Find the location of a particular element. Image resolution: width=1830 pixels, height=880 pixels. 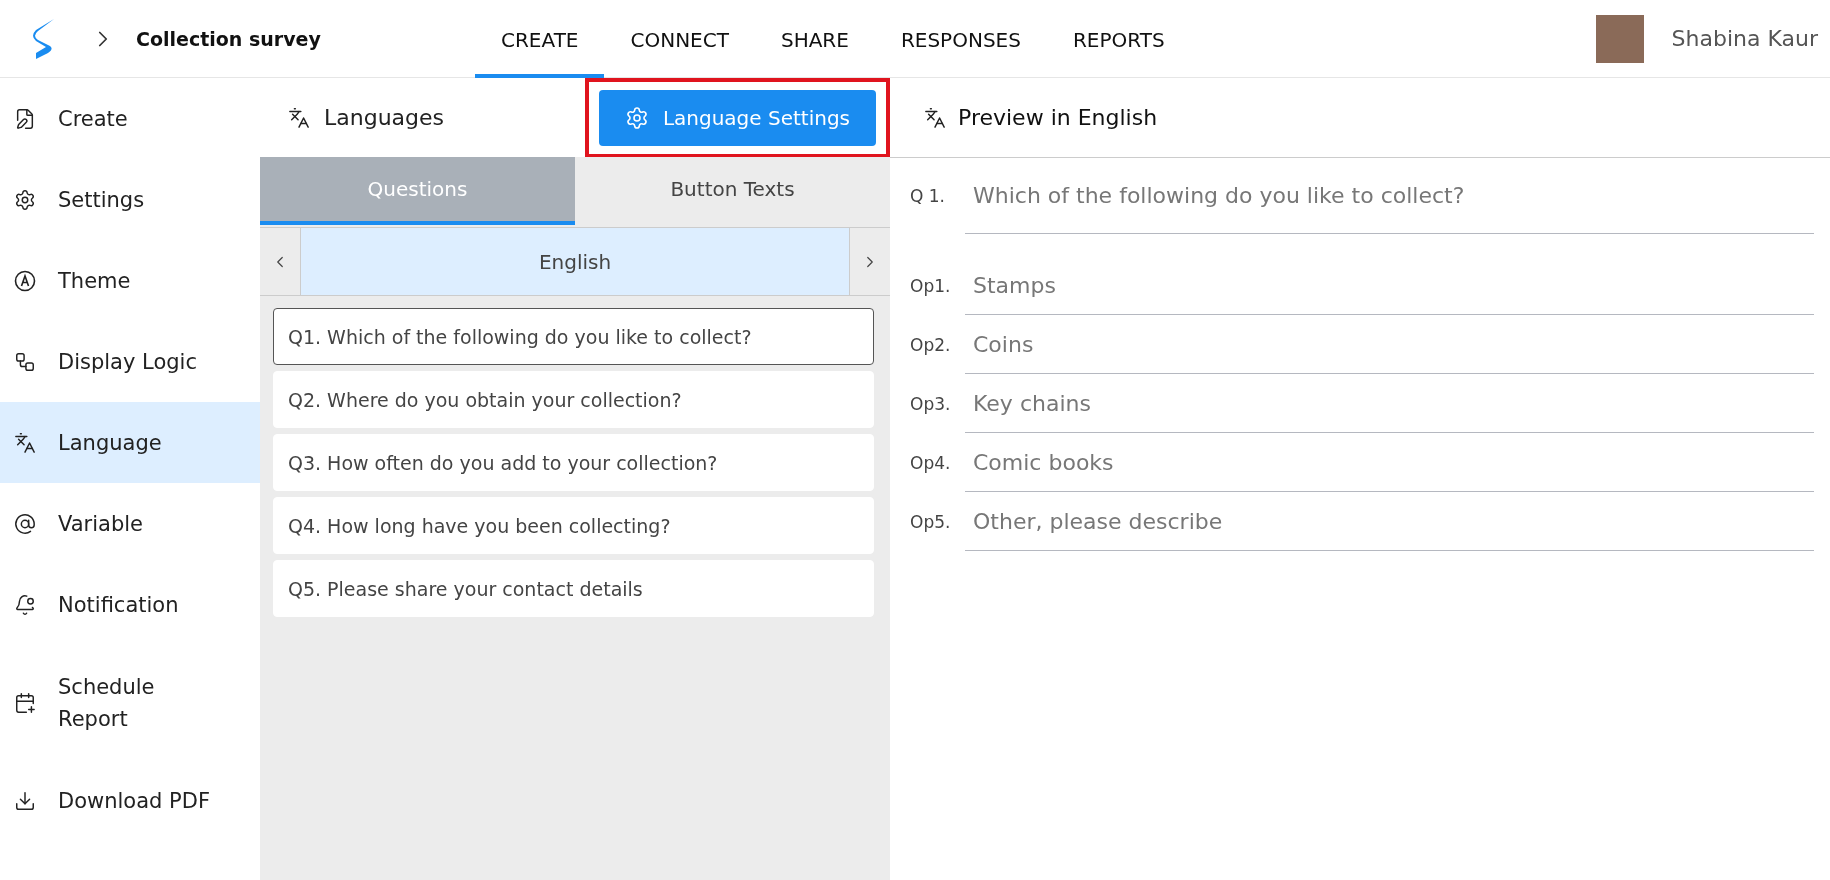

question-item: Q1. Which of the following do you like to collect? is located at coordinates (573, 336).